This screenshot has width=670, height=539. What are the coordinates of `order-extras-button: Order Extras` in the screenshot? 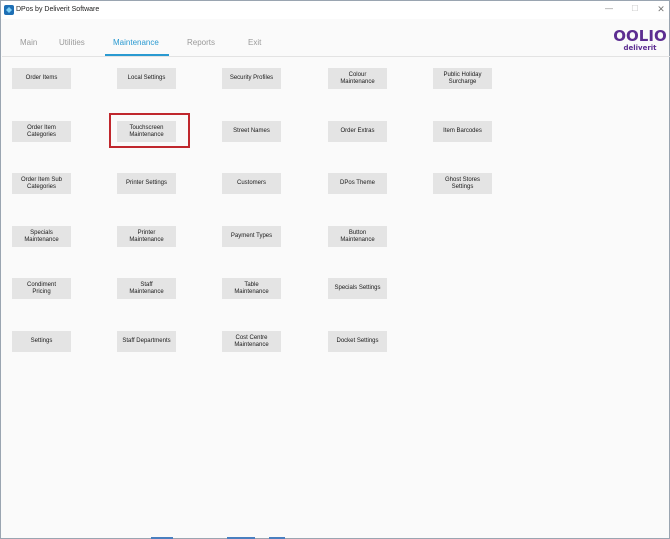 It's located at (357, 131).